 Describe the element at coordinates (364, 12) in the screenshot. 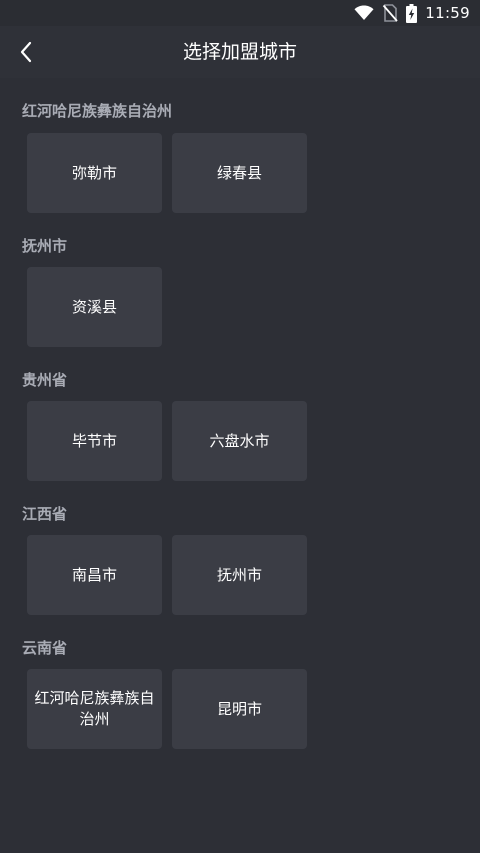

I see `wifi-icon` at that location.